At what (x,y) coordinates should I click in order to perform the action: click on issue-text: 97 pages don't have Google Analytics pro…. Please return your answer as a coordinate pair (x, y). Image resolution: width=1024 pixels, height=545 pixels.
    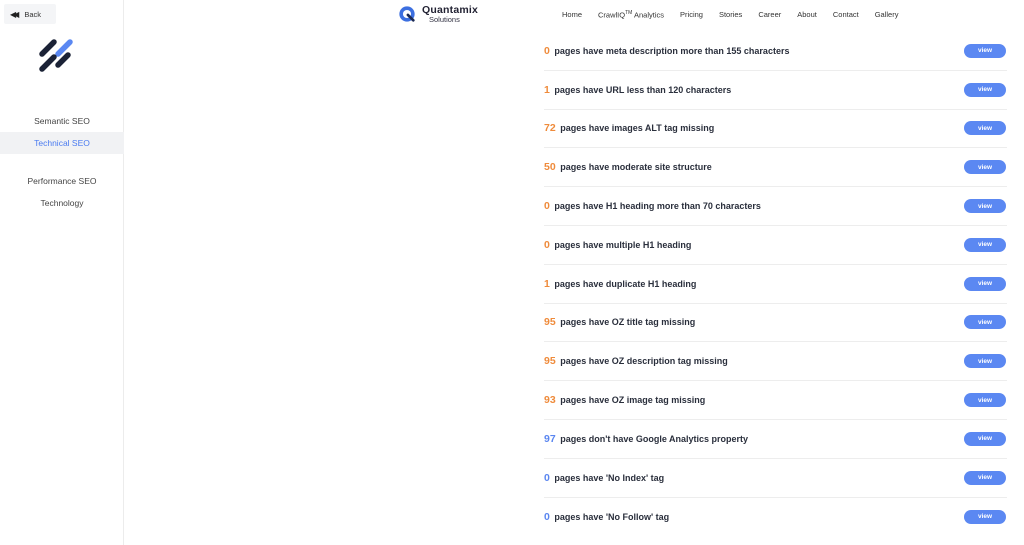
    Looking at the image, I should click on (646, 439).